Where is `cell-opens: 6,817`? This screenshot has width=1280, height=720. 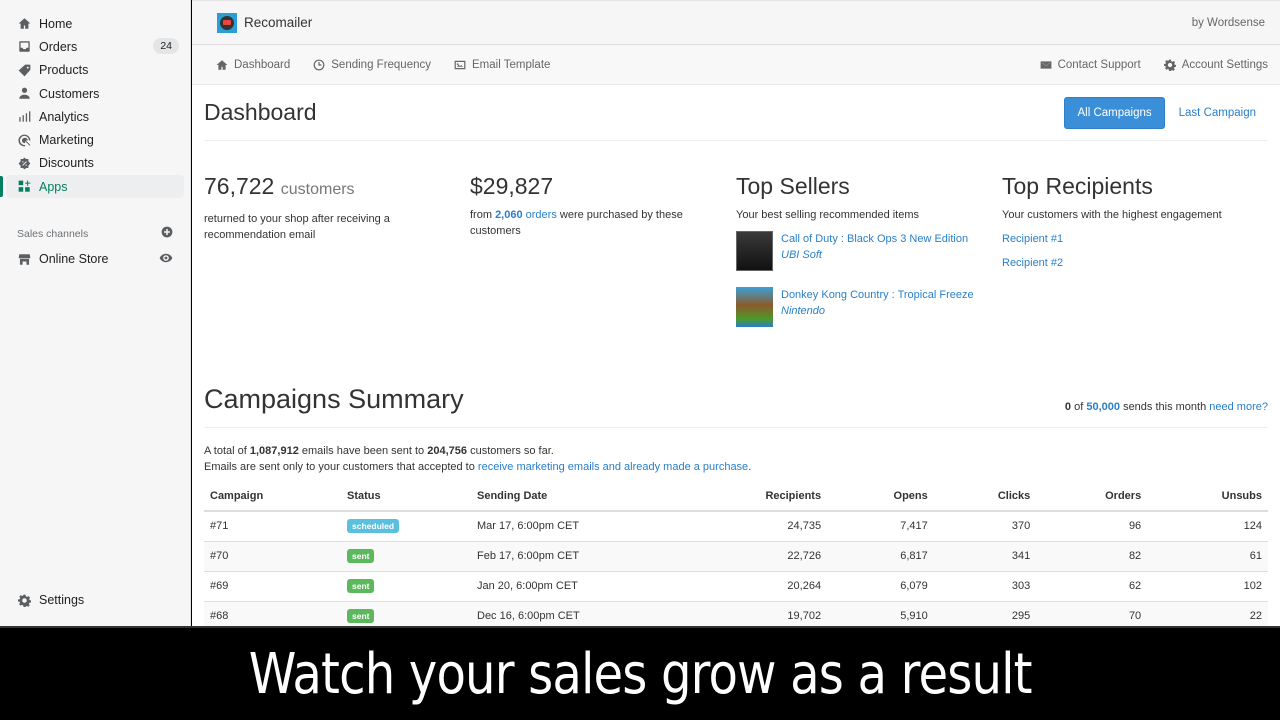
cell-opens: 6,817 is located at coordinates (880, 555).